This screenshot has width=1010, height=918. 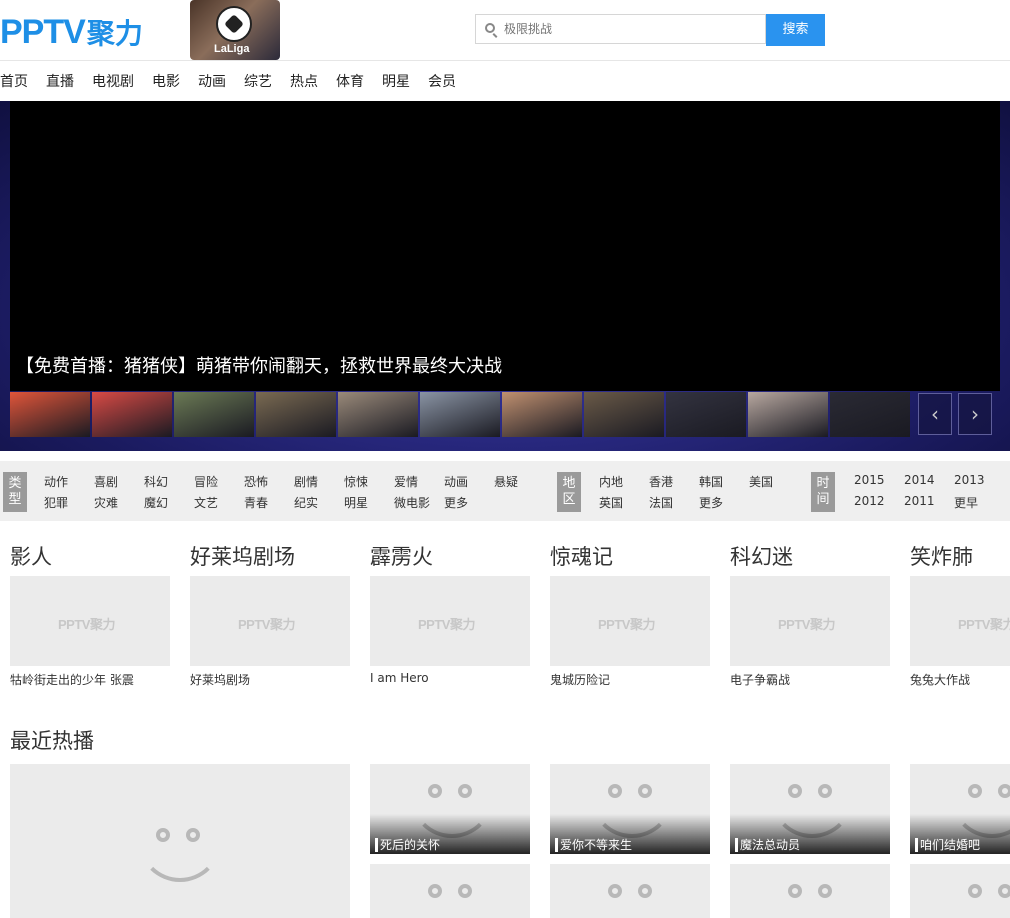 What do you see at coordinates (810, 809) in the screenshot?
I see `recent-tile: 魔法总动员` at bounding box center [810, 809].